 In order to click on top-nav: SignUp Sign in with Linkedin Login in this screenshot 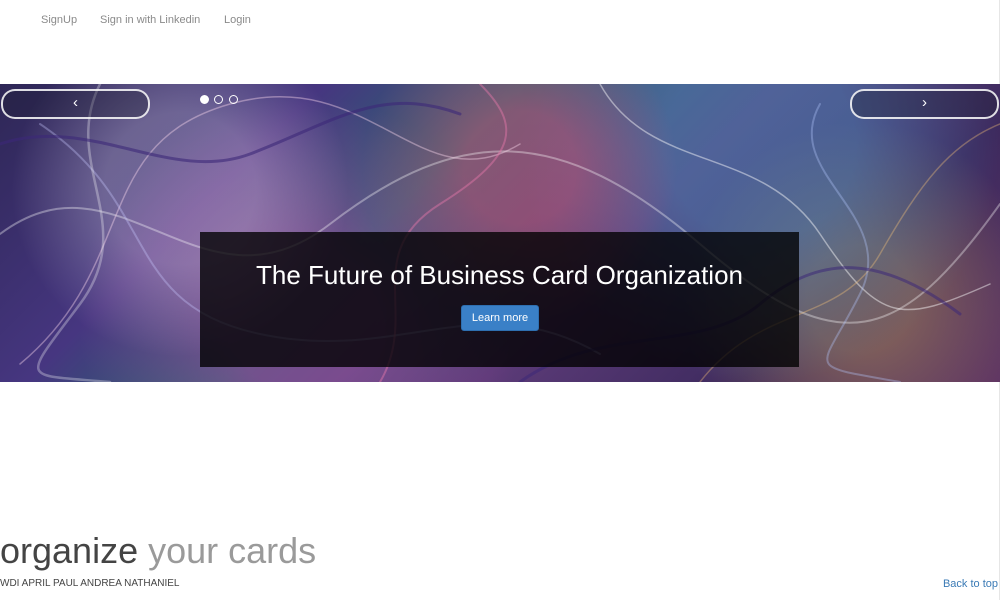, I will do `click(500, 21)`.